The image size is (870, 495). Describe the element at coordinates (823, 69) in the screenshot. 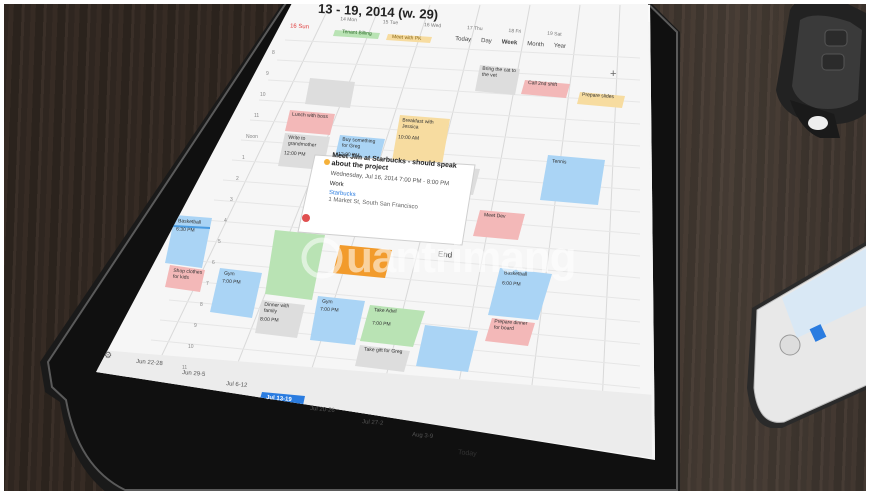

I see `car-key` at that location.